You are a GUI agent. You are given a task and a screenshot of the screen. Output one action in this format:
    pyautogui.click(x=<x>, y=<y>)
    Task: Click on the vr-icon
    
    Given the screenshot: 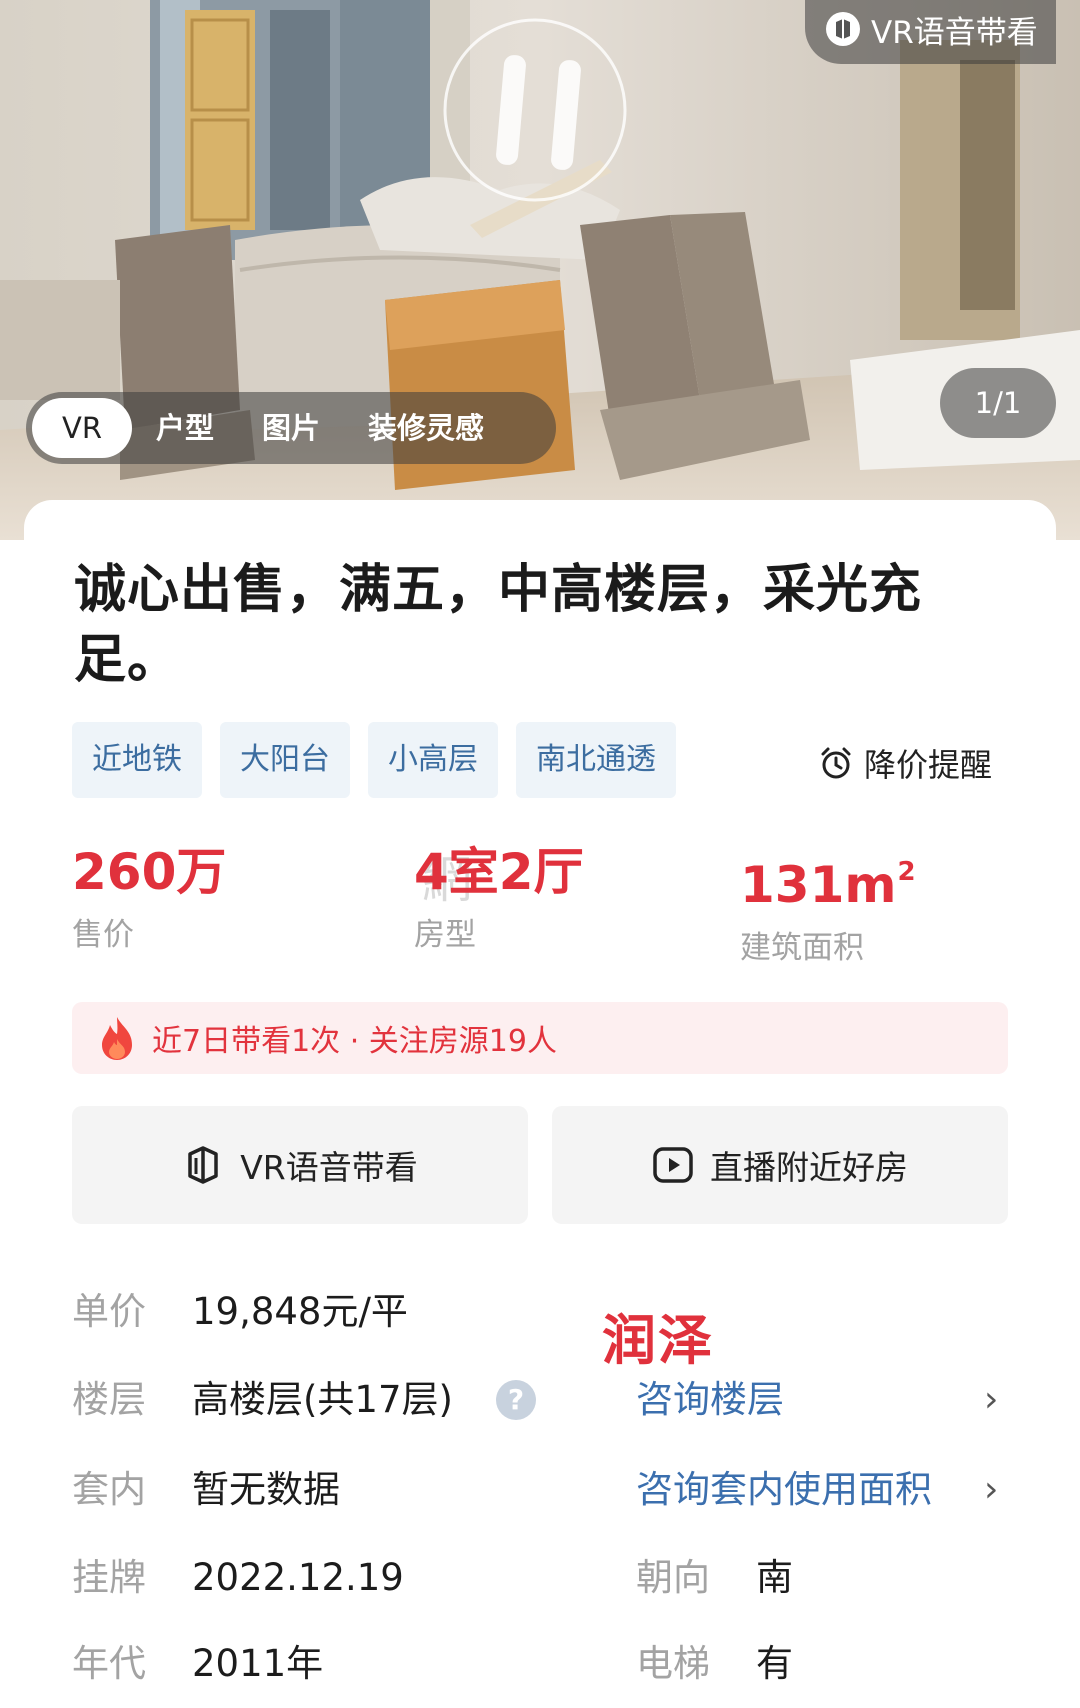 What is the action you would take?
    pyautogui.click(x=843, y=29)
    